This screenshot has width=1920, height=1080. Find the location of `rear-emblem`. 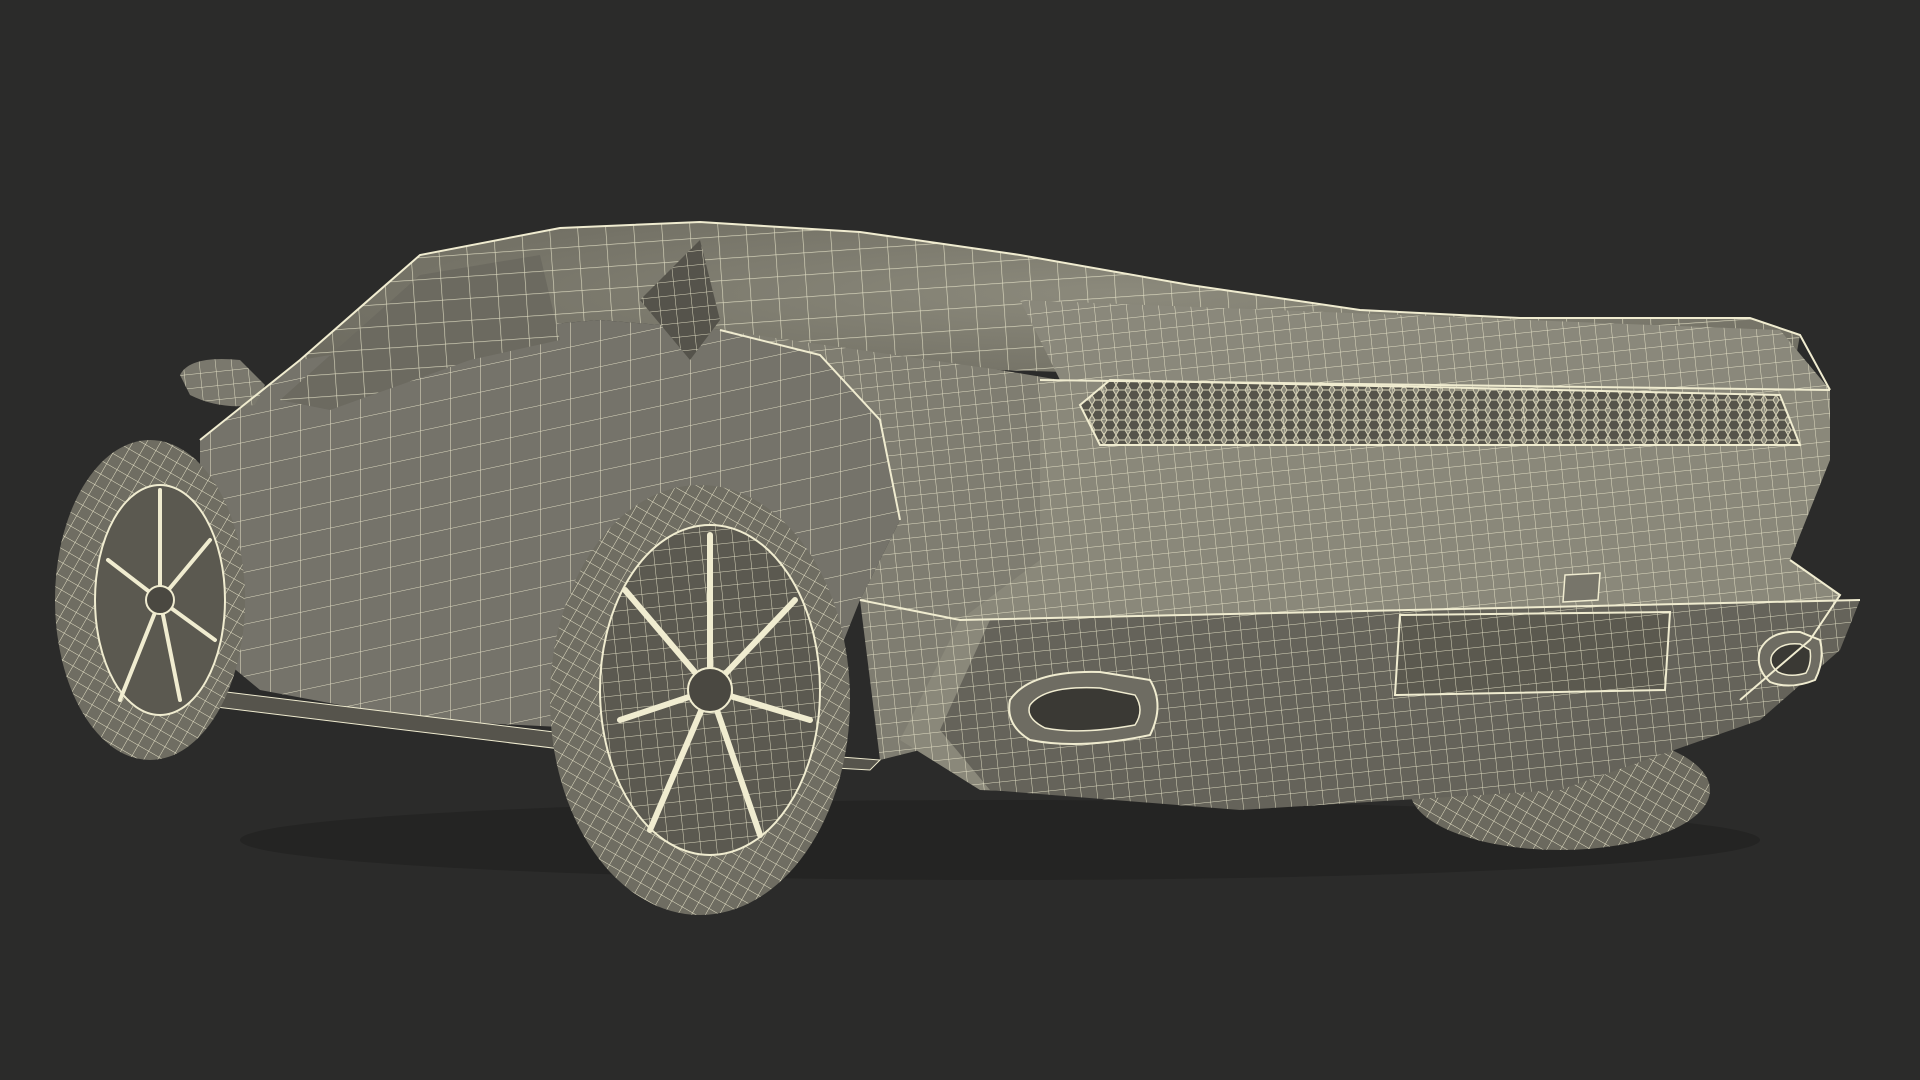

rear-emblem is located at coordinates (1581, 587).